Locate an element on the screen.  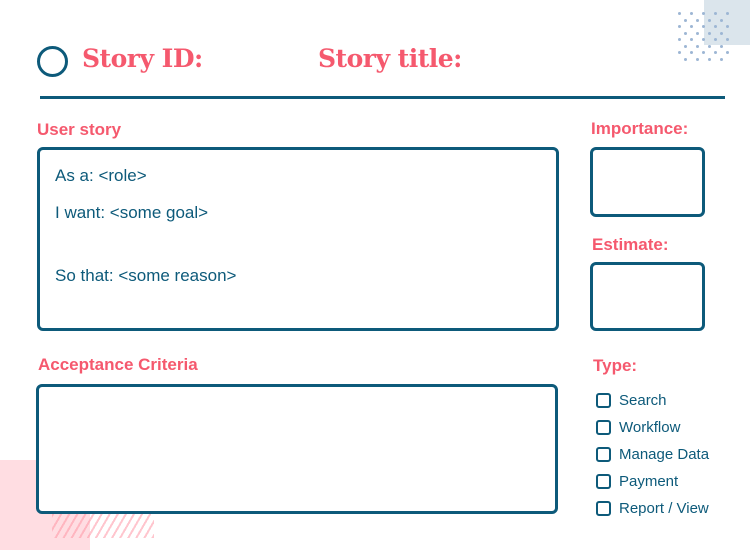
story-id-label: Story ID: is located at coordinates (142, 58).